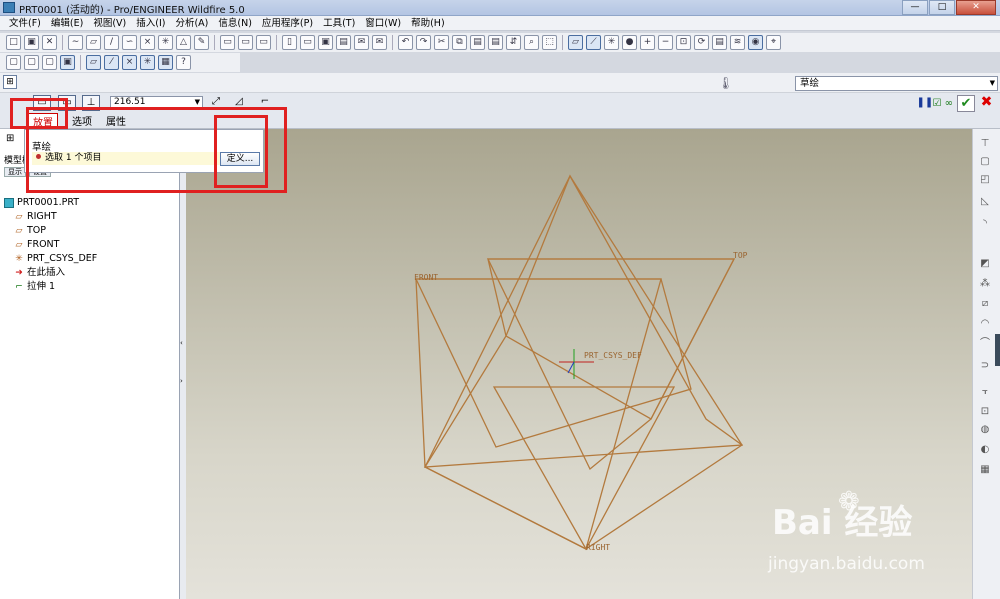 The width and height of the screenshot is (1000, 599). Describe the element at coordinates (575, 42) in the screenshot. I see `datum-plane-display-icon: ▱` at that location.